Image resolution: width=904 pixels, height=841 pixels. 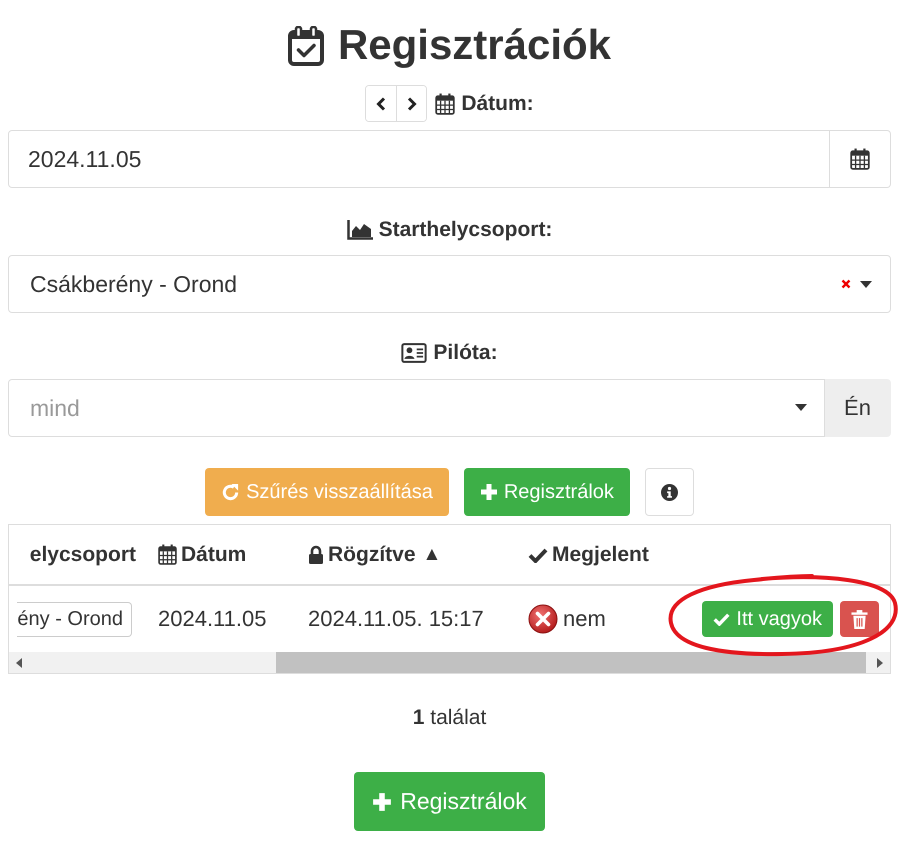 I want to click on refresh-icon, so click(x=230, y=492).